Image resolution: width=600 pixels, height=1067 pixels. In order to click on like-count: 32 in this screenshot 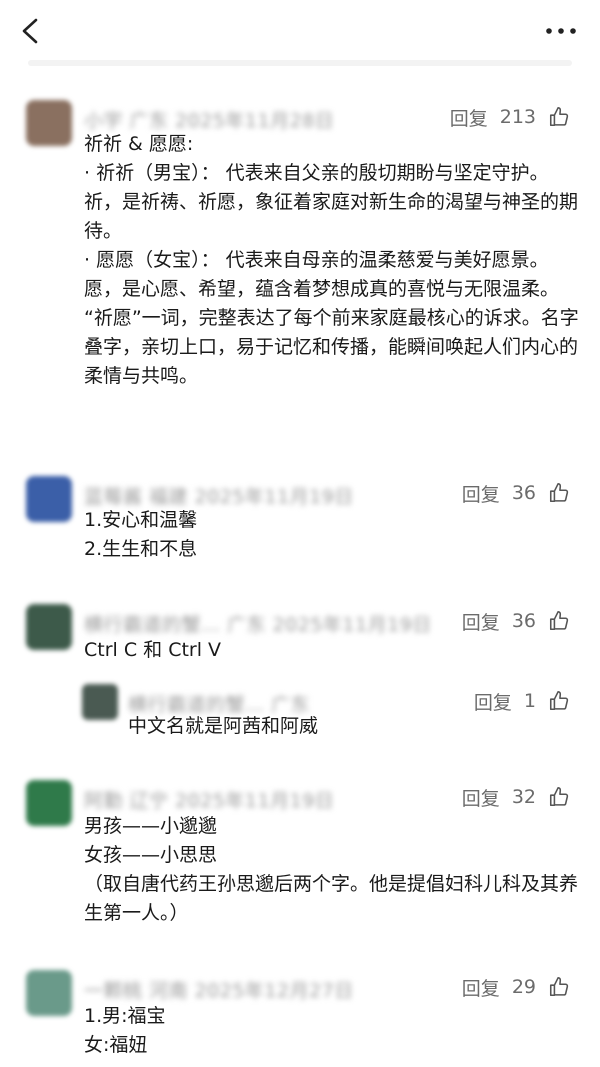, I will do `click(523, 797)`.